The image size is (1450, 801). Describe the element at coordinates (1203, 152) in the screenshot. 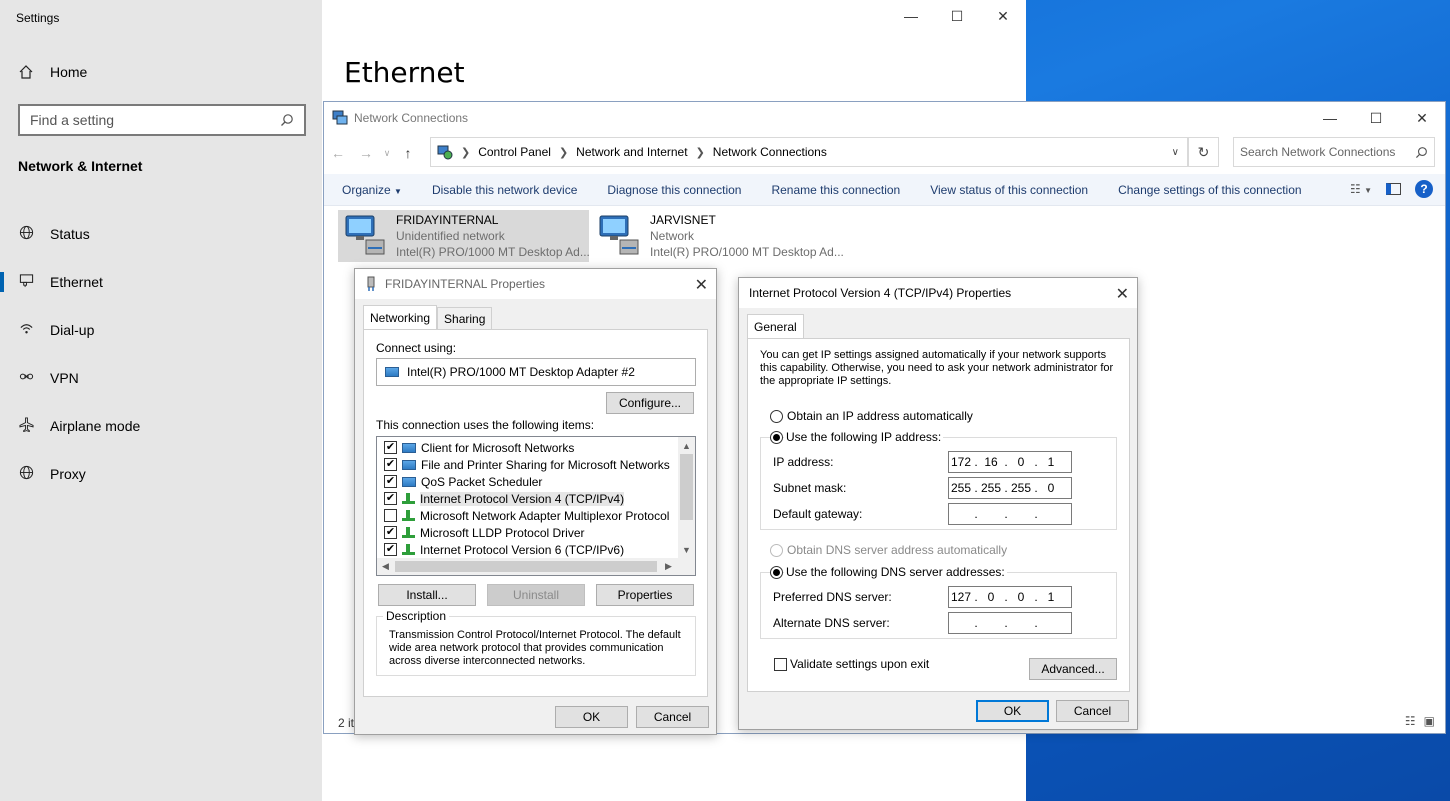

I see `refresh-button: ↻` at that location.